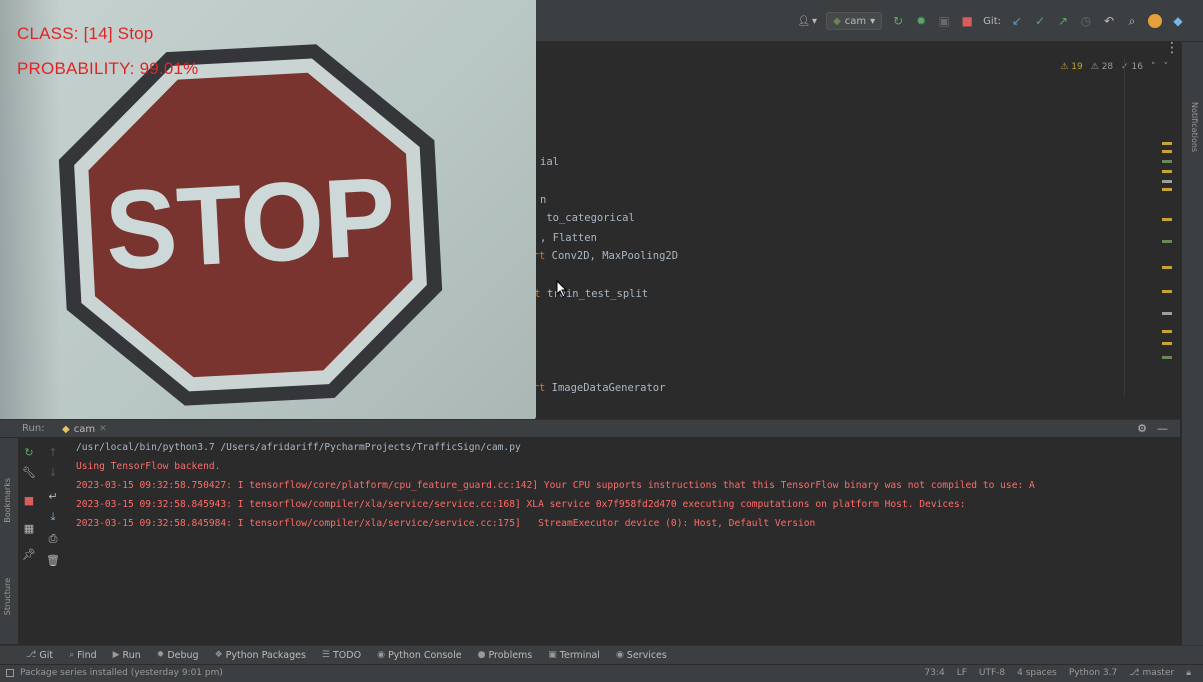 This screenshot has height=682, width=1203. I want to click on warnings-value: 19, so click(1077, 67).